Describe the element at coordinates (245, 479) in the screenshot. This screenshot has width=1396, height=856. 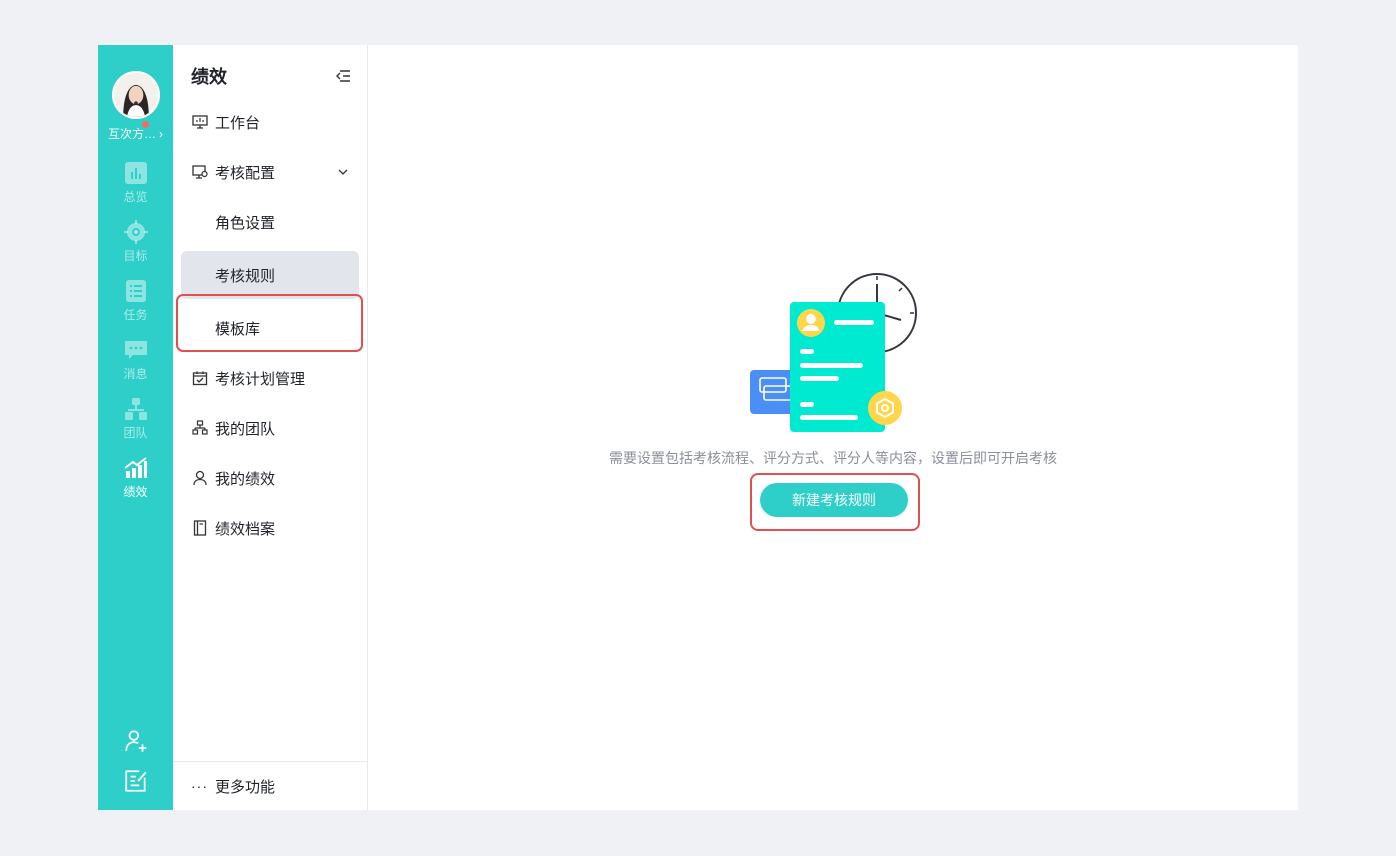
I see `menu-label: 我的绩效` at that location.